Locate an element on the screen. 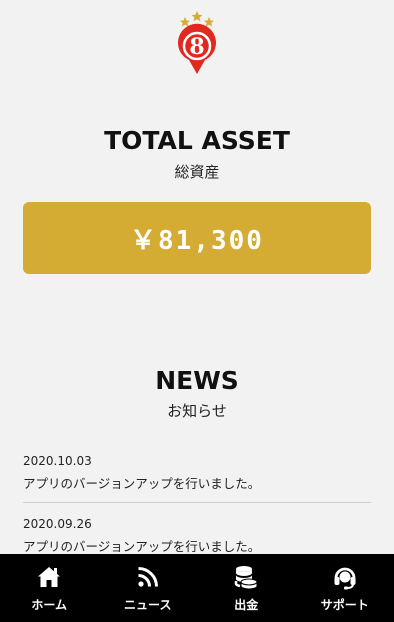 The height and width of the screenshot is (622, 394). news-title: NEWS is located at coordinates (197, 380).